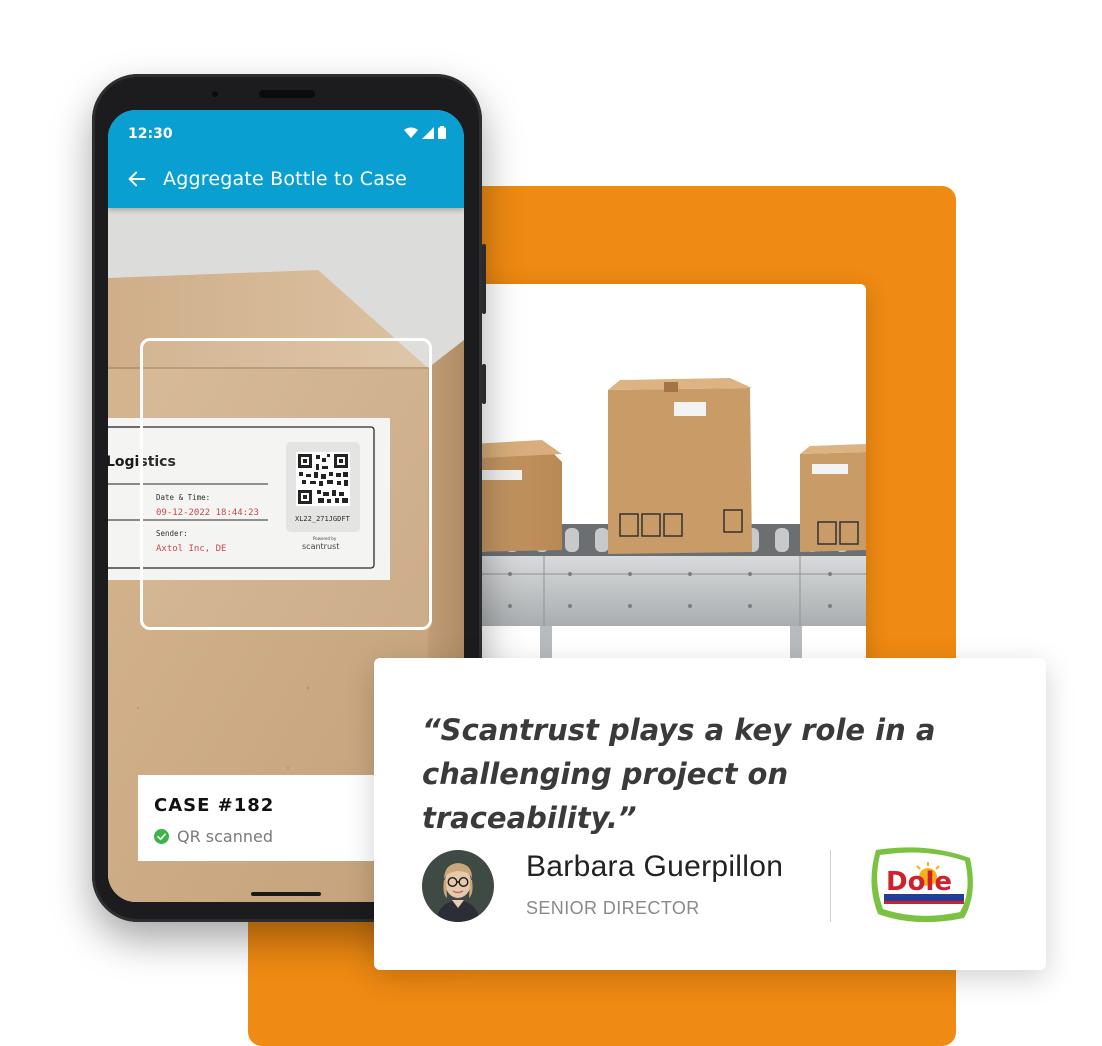 The width and height of the screenshot is (1102, 1046). Describe the element at coordinates (655, 866) in the screenshot. I see `person-name: Barbara Guerpillon` at that location.